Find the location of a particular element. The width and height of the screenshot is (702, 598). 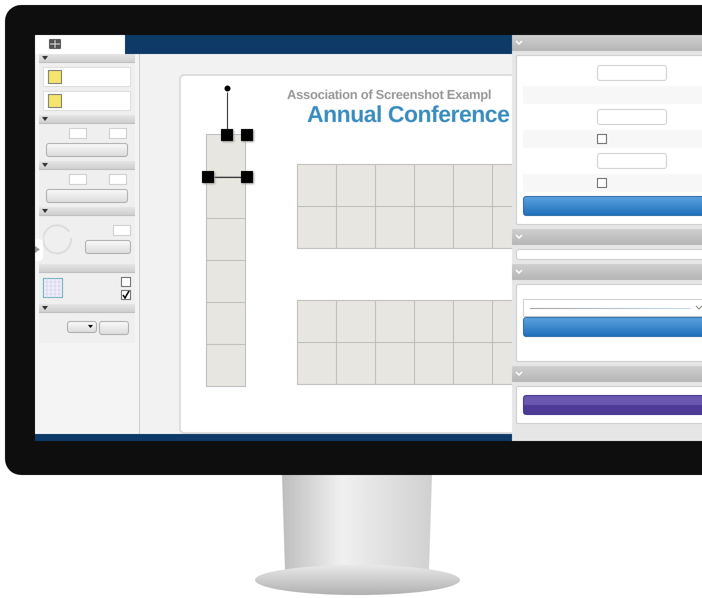

caret-icon is located at coordinates (90, 326).